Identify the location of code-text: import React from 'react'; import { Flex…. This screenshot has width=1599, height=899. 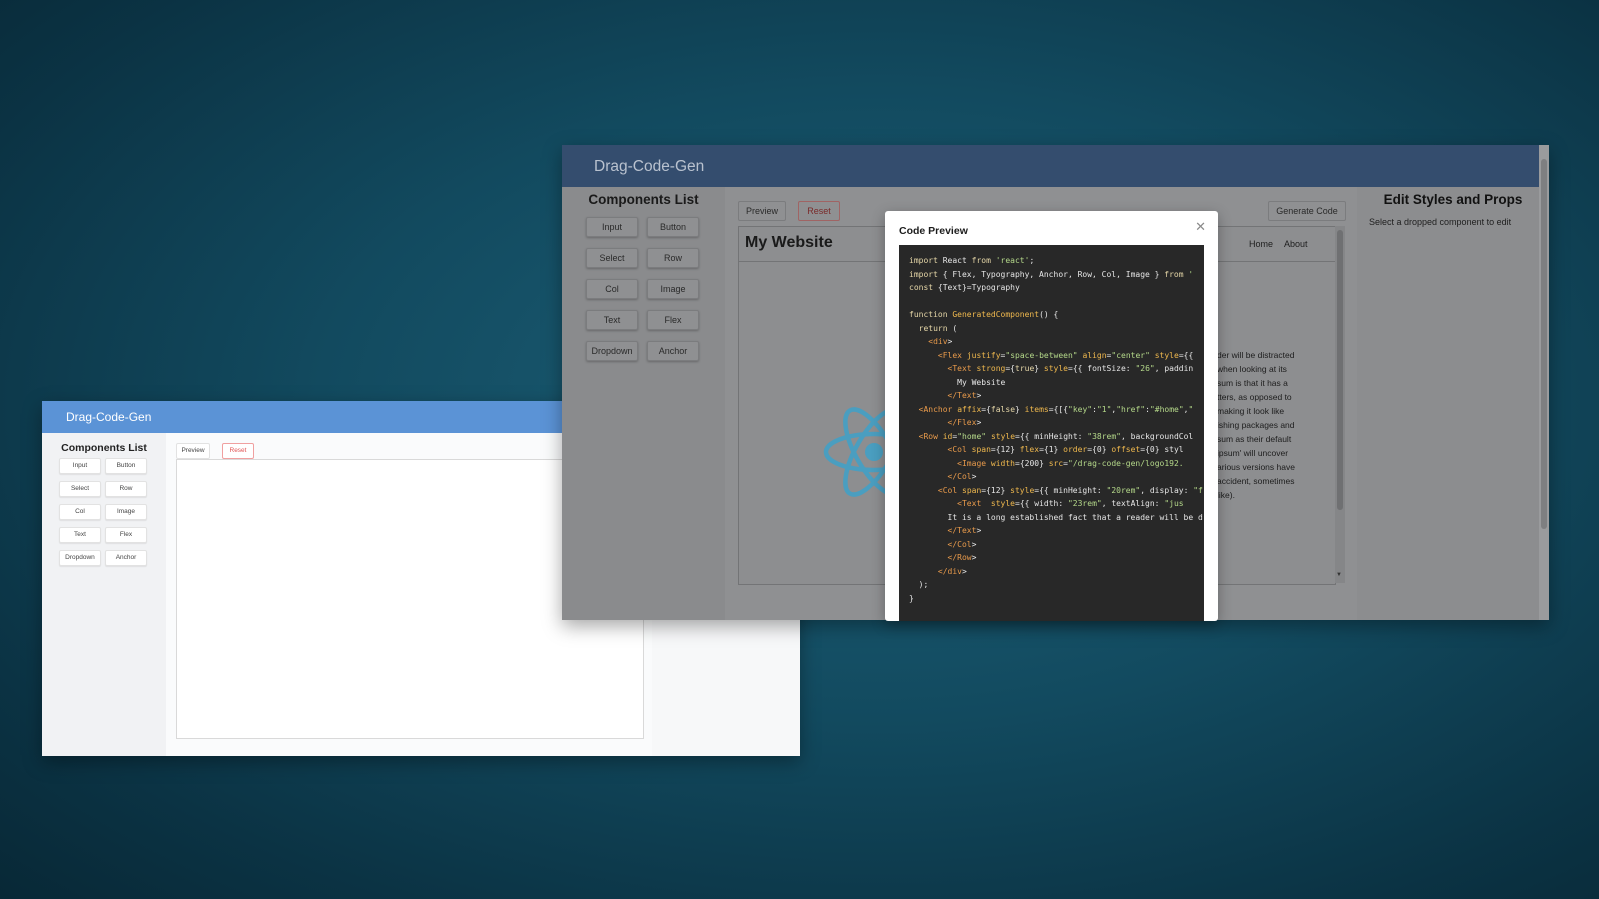
(1051, 425).